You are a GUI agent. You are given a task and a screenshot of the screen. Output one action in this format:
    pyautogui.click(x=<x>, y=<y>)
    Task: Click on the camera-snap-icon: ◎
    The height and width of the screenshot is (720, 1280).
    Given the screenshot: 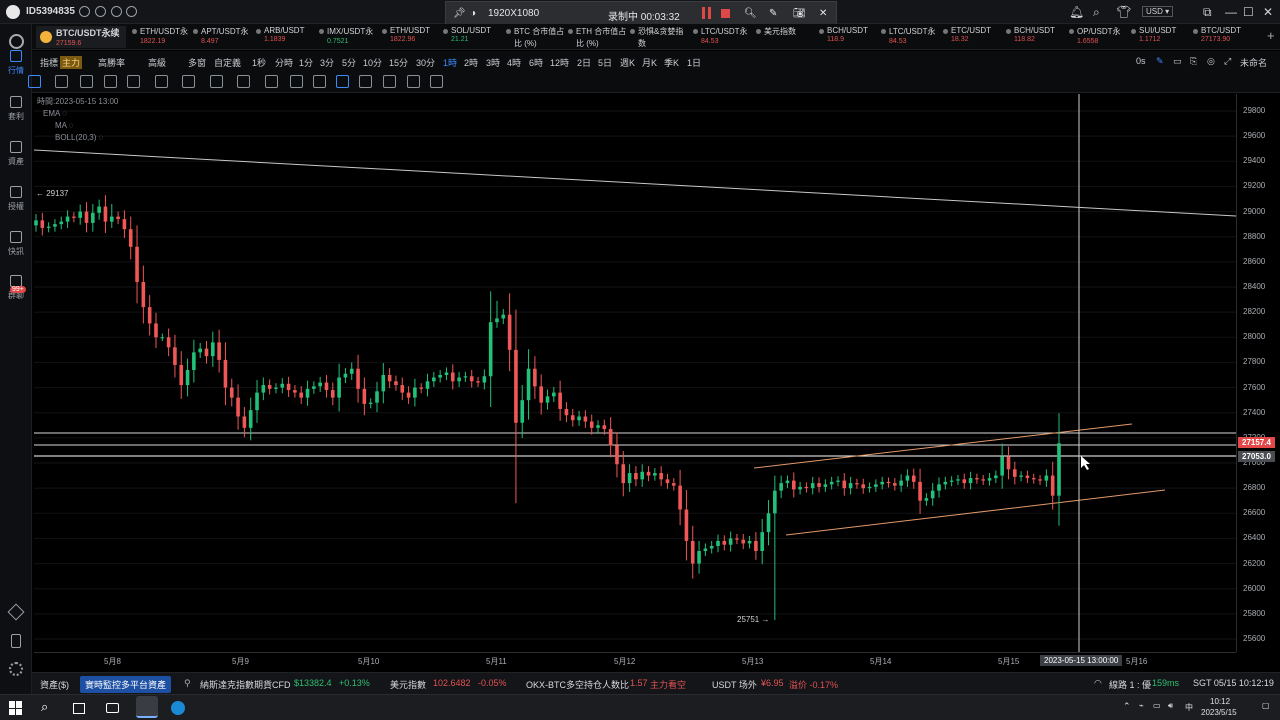 What is the action you would take?
    pyautogui.click(x=1211, y=61)
    